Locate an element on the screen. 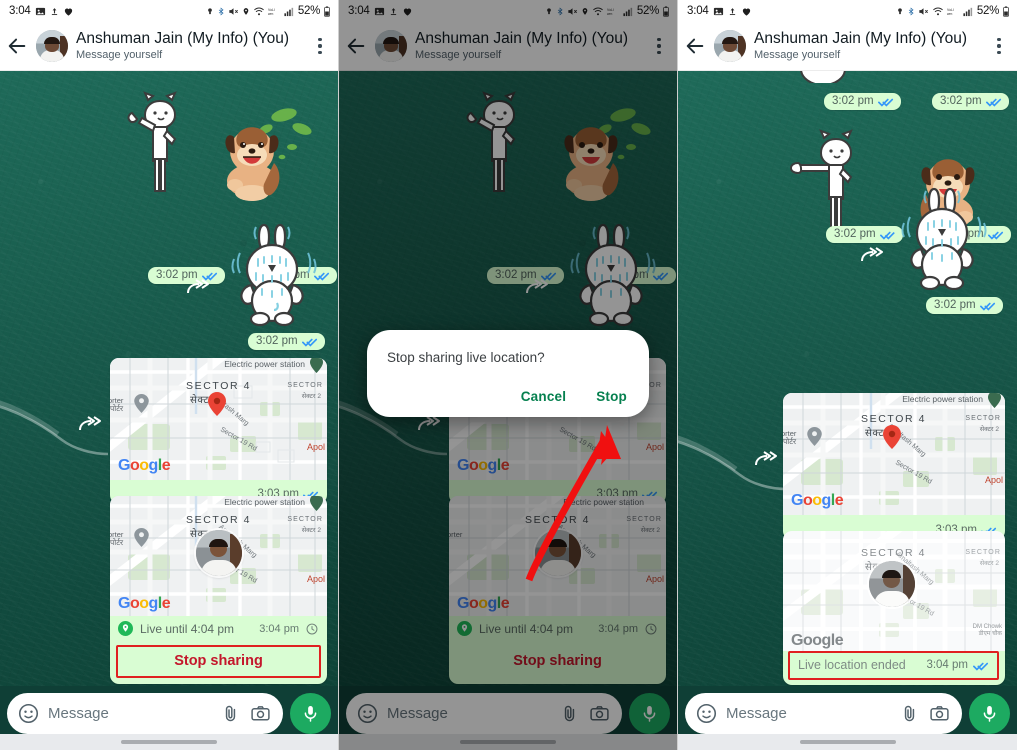 Image resolution: width=1018 pixels, height=750 pixels. sticker-partial-top-right is located at coordinates (934, 77).